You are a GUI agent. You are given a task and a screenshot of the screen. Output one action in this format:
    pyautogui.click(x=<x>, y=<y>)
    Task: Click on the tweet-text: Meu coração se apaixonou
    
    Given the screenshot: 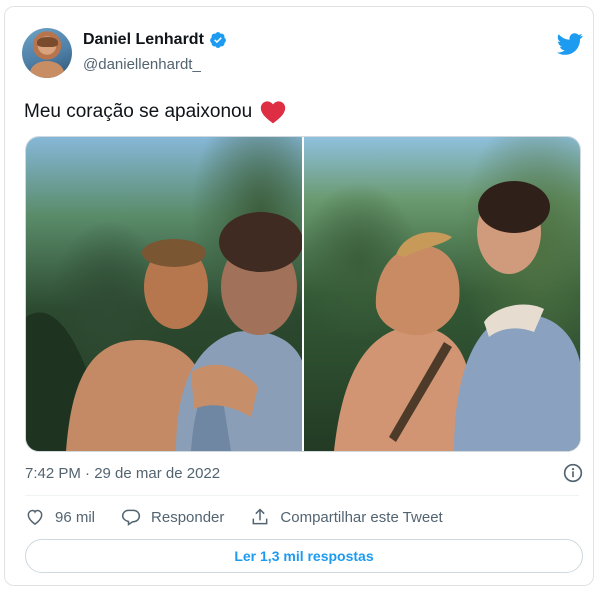 What is the action you would take?
    pyautogui.click(x=155, y=112)
    